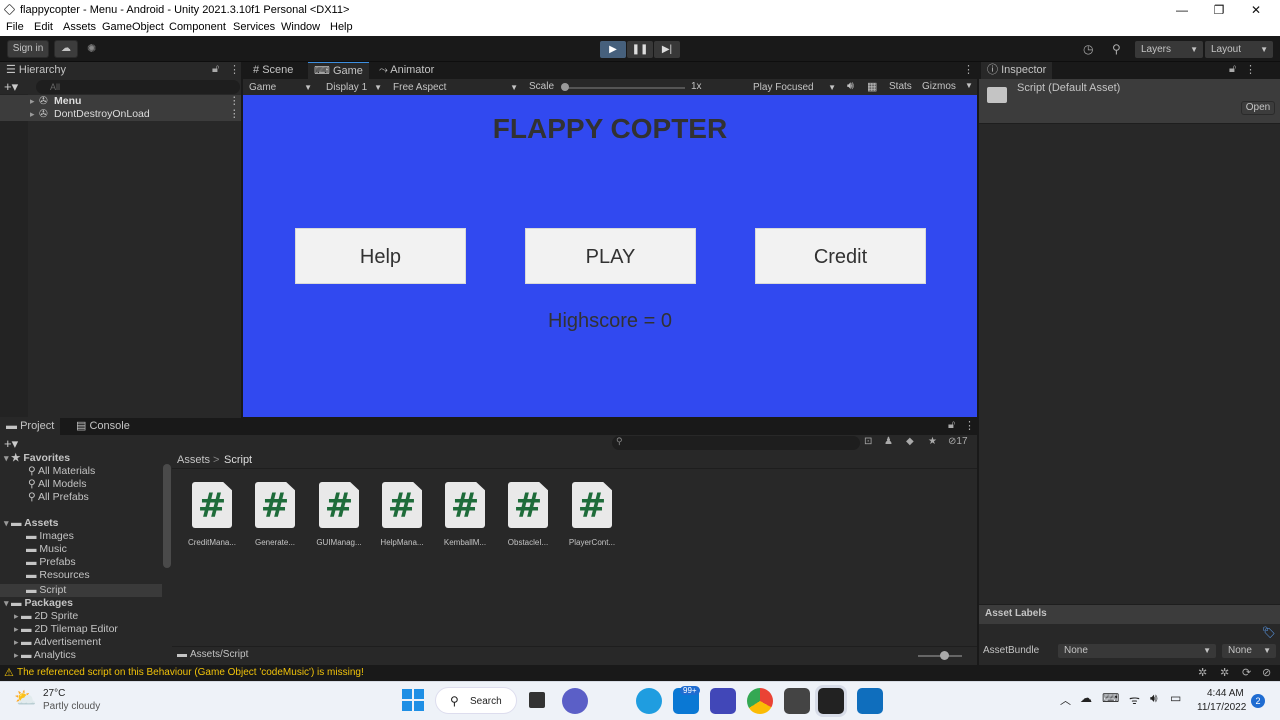 This screenshot has width=1280, height=720. I want to click on gizmos-button: Gizmos, so click(939, 86).